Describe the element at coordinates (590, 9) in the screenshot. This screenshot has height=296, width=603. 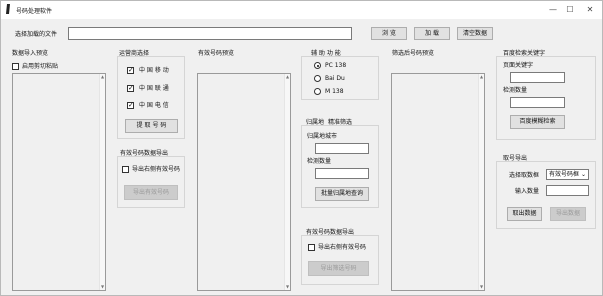
I see `close-icon: ✕` at that location.